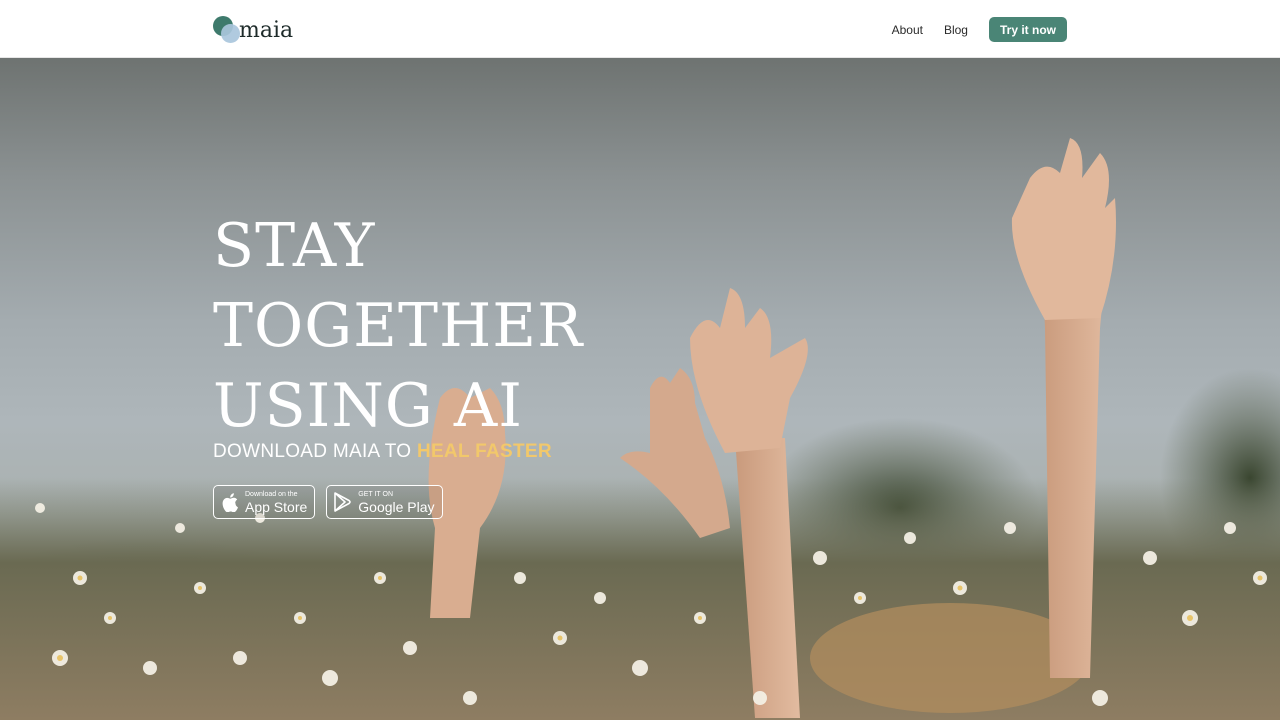 The image size is (1280, 720). I want to click on hero-subline: DOWNLOAD MAIA TO HEAL FASTER, so click(382, 452).